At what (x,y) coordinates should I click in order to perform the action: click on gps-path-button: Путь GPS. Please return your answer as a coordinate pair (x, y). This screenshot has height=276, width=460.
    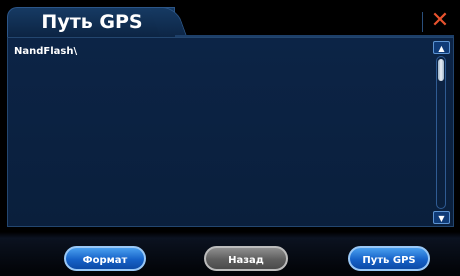
    Looking at the image, I should click on (389, 258).